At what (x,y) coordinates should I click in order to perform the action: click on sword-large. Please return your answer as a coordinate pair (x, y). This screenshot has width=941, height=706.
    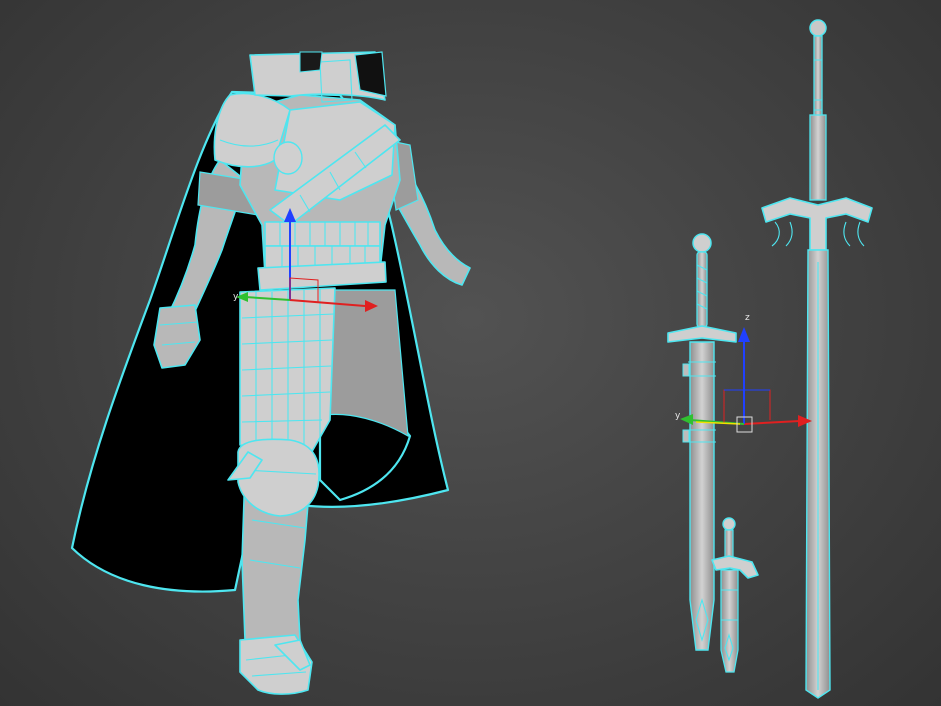
    Looking at the image, I should click on (817, 359).